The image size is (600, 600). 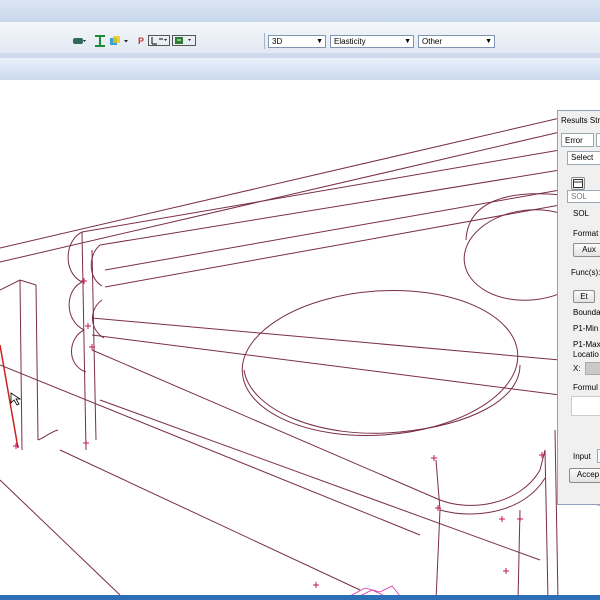 I want to click on sol-label: SOL, so click(x=581, y=213).